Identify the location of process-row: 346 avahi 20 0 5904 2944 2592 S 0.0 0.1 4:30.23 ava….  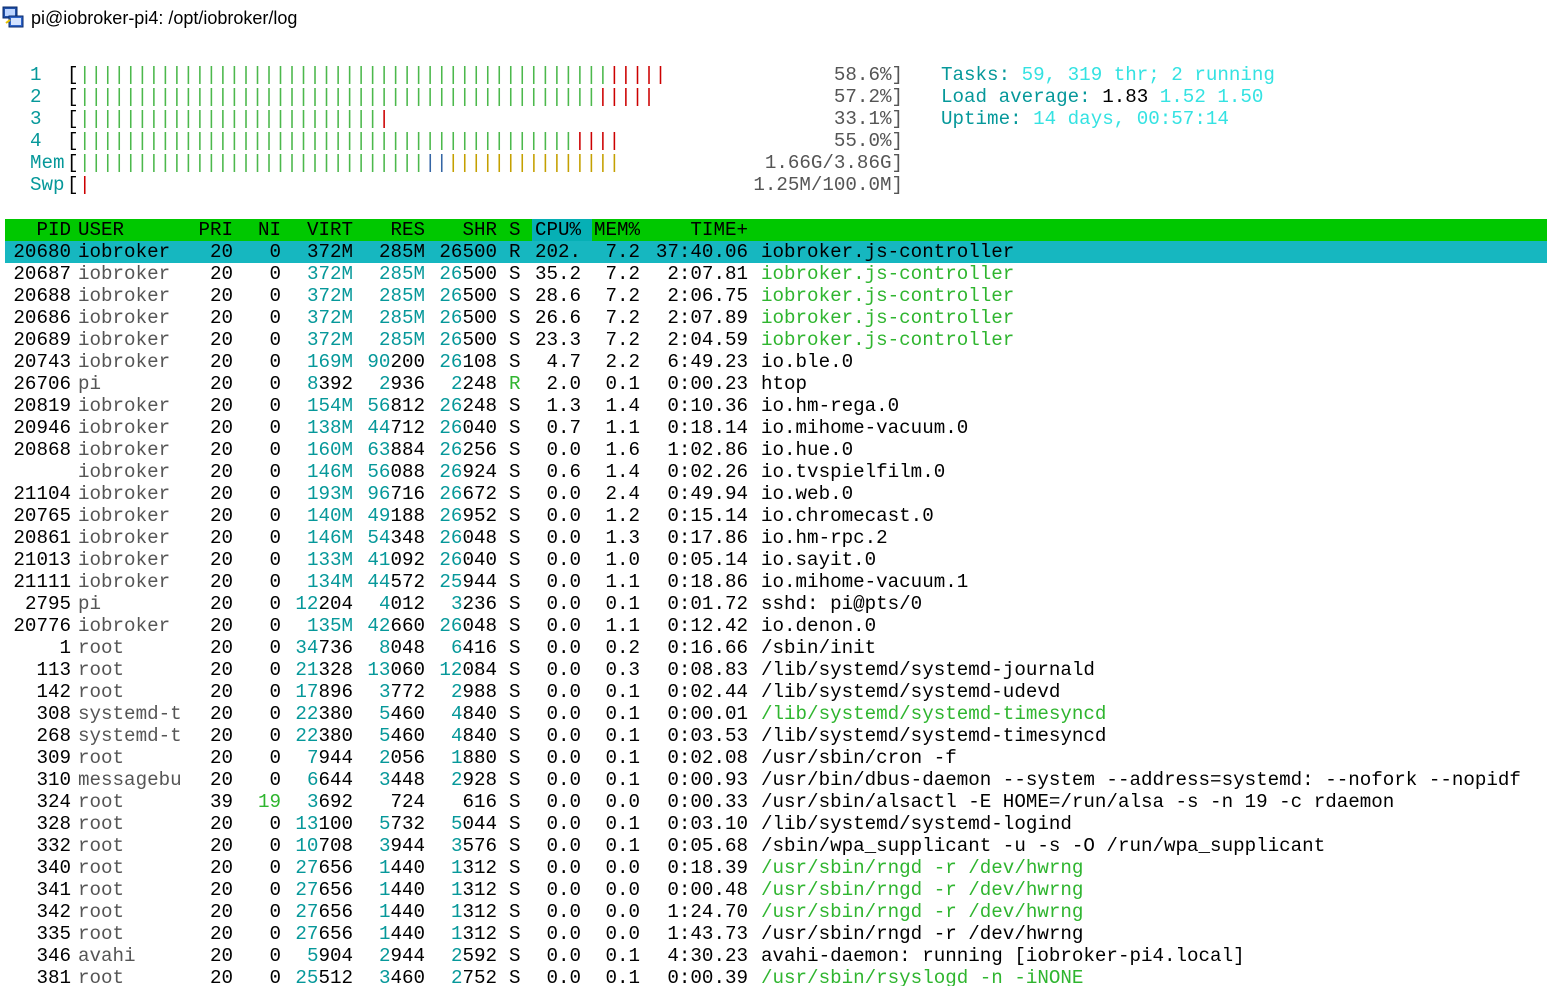
(776, 956).